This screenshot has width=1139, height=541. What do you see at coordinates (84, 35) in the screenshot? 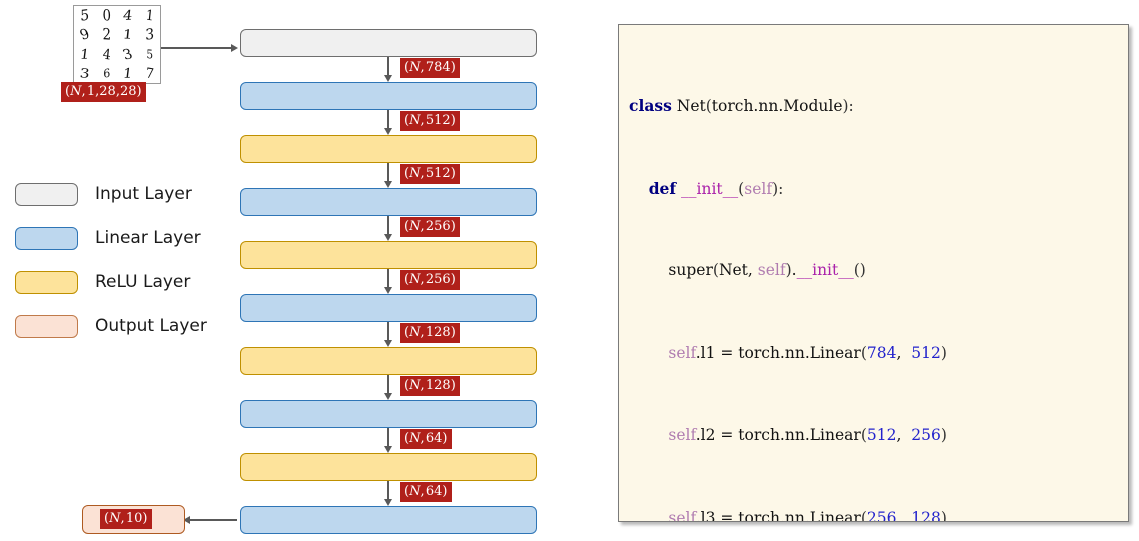
I see `mnist-digit: 9` at bounding box center [84, 35].